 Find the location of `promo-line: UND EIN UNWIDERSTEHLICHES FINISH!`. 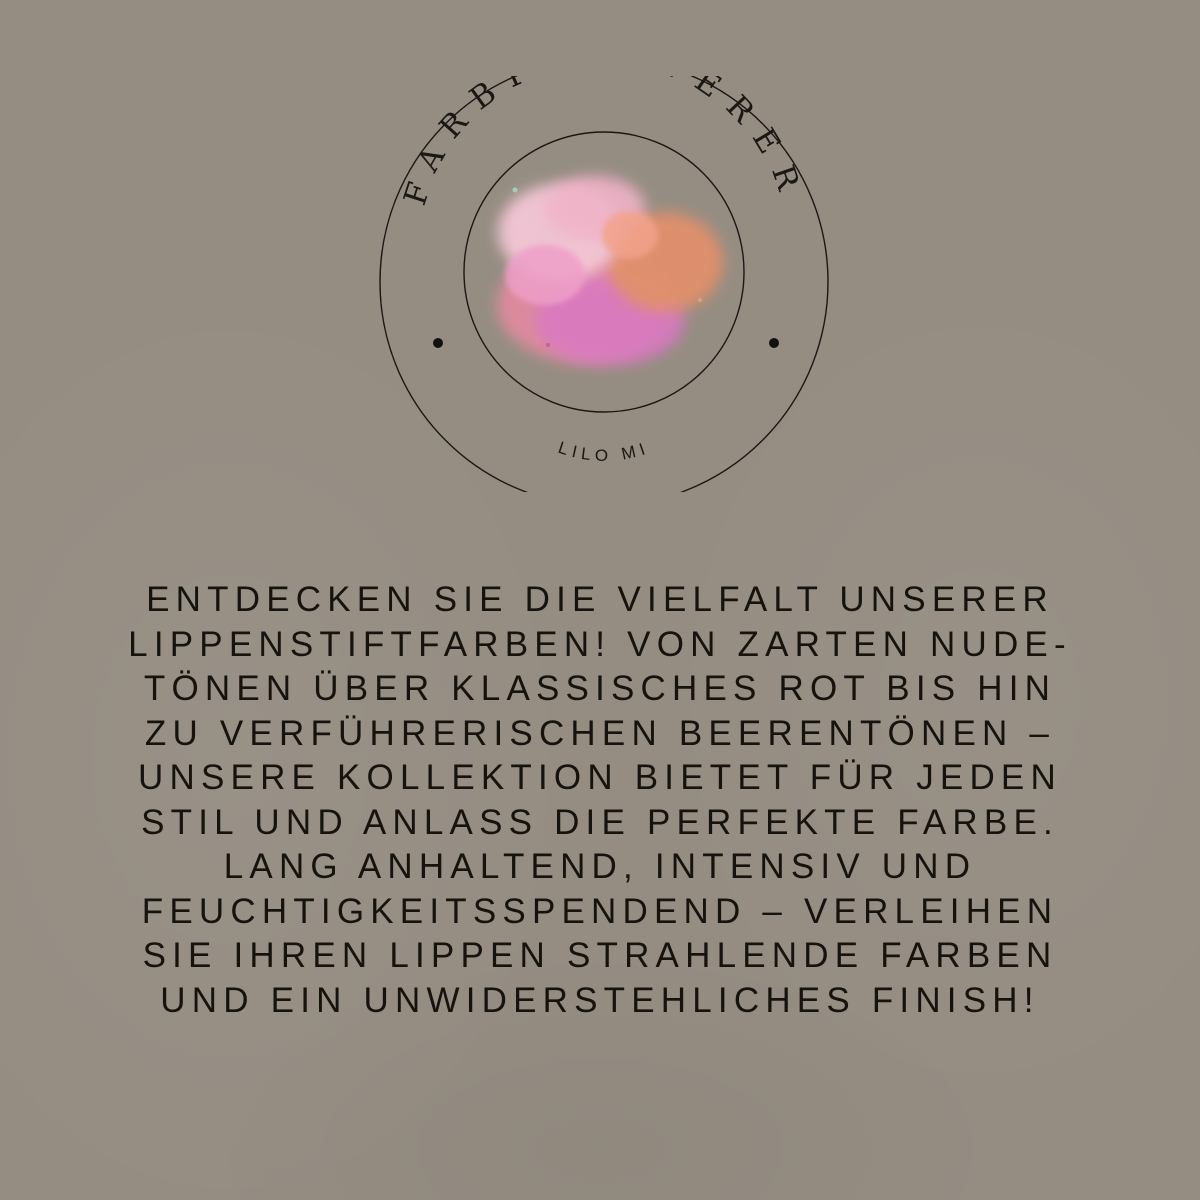

promo-line: UND EIN UNWIDERSTEHLICHES FINISH! is located at coordinates (600, 1000).